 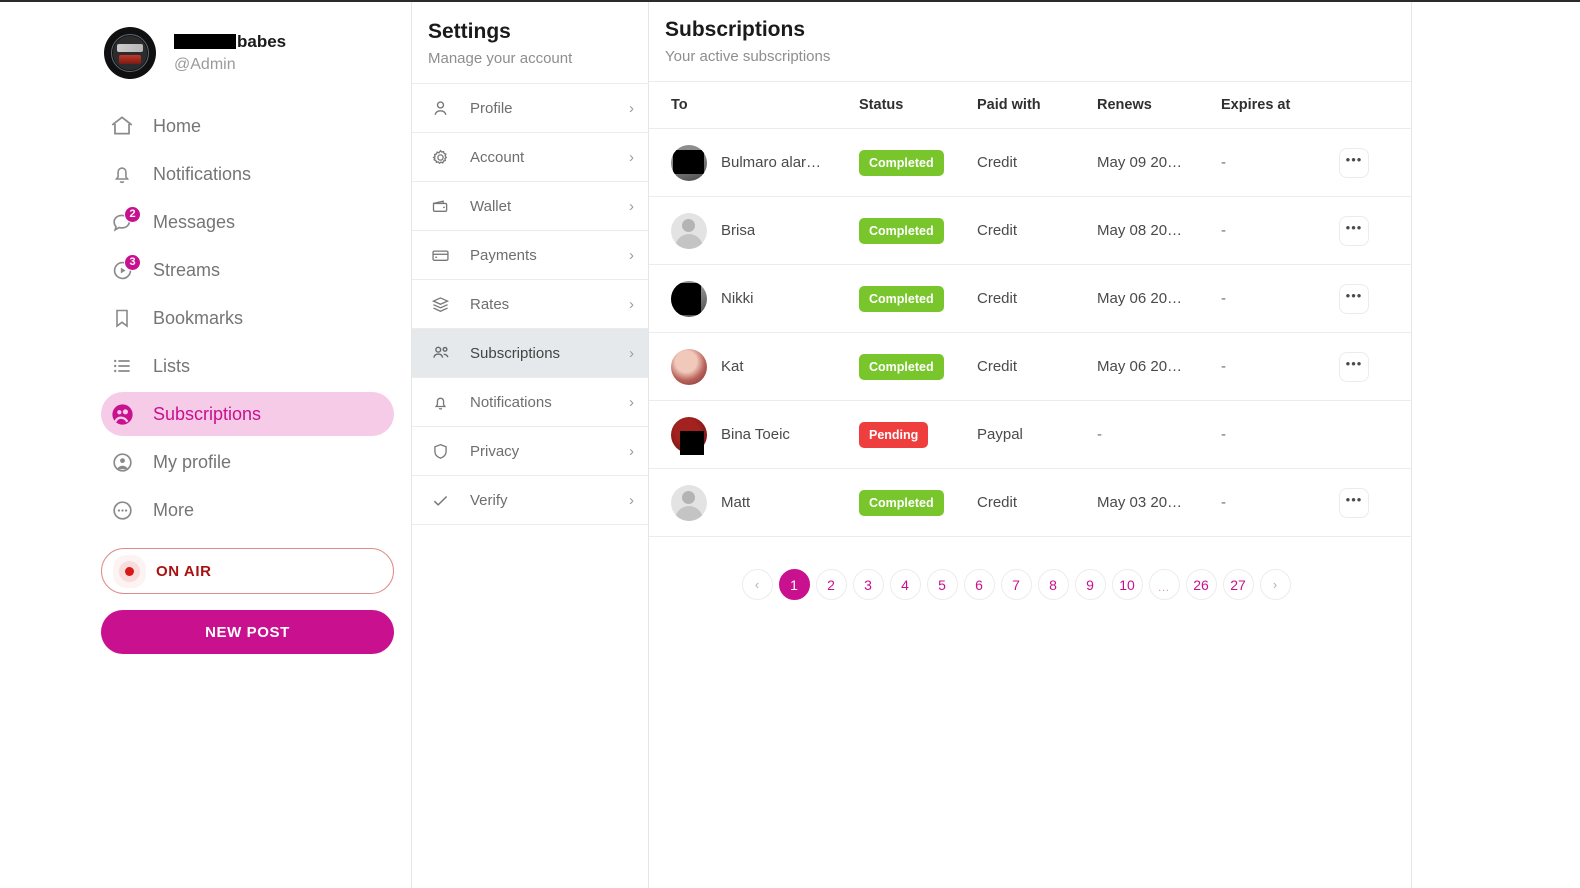 What do you see at coordinates (942, 584) in the screenshot?
I see `pagination-page-5: 5` at bounding box center [942, 584].